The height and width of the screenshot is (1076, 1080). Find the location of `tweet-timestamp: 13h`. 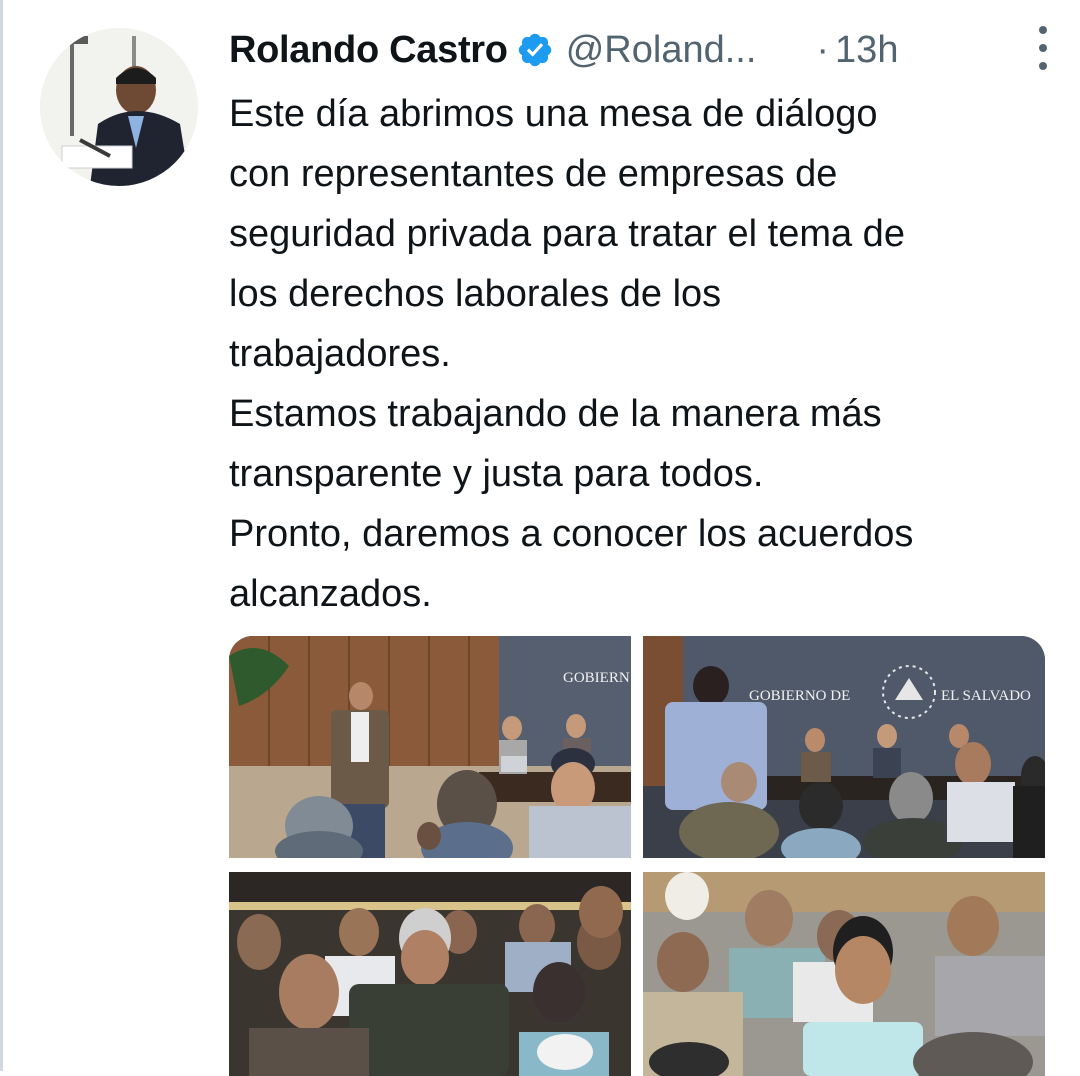

tweet-timestamp: 13h is located at coordinates (866, 50).